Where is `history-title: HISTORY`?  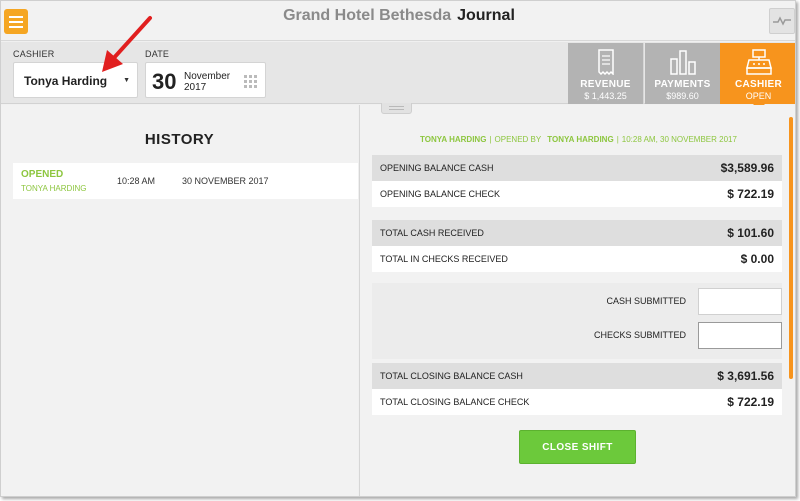 history-title: HISTORY is located at coordinates (179, 139).